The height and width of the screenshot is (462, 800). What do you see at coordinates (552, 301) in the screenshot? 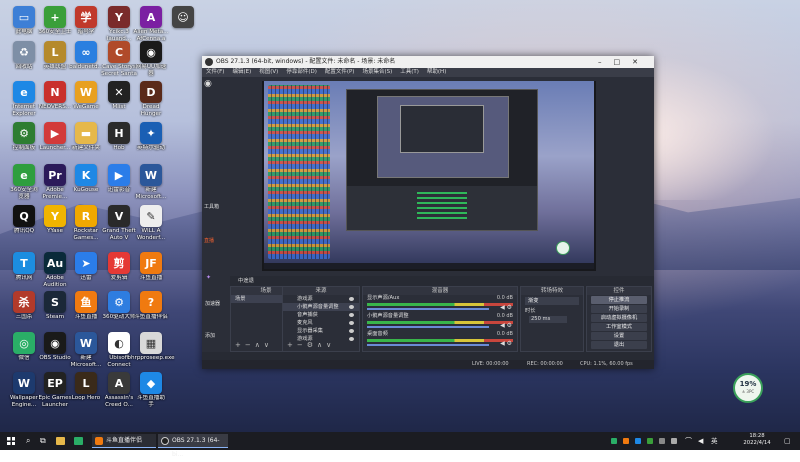
I see `transition-select: 渐变` at bounding box center [552, 301].